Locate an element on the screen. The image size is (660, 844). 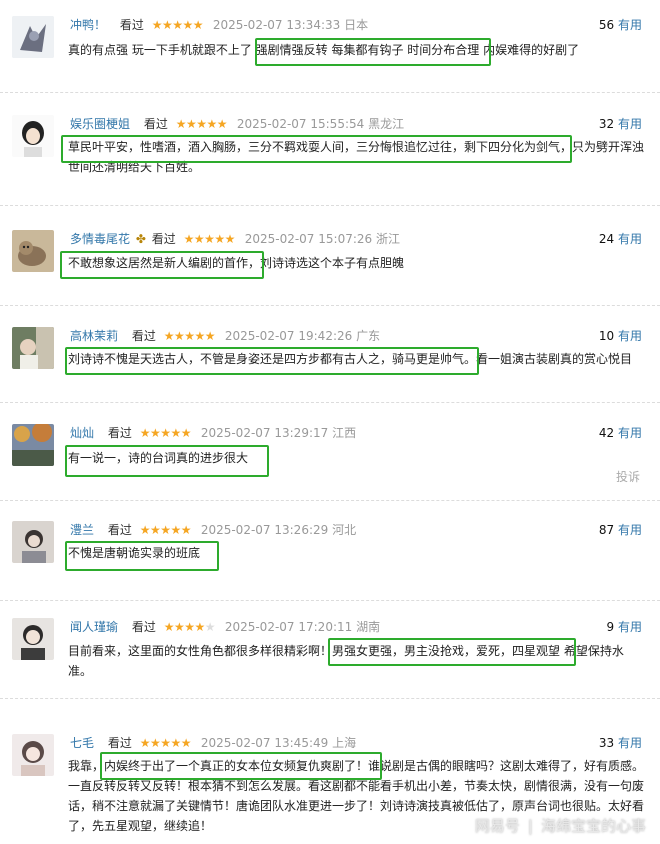
review-meta: 闻人瑾瑜 看过 ★★★★★ 2025-02-07 17:20:11 湖南 is located at coordinates (225, 627).